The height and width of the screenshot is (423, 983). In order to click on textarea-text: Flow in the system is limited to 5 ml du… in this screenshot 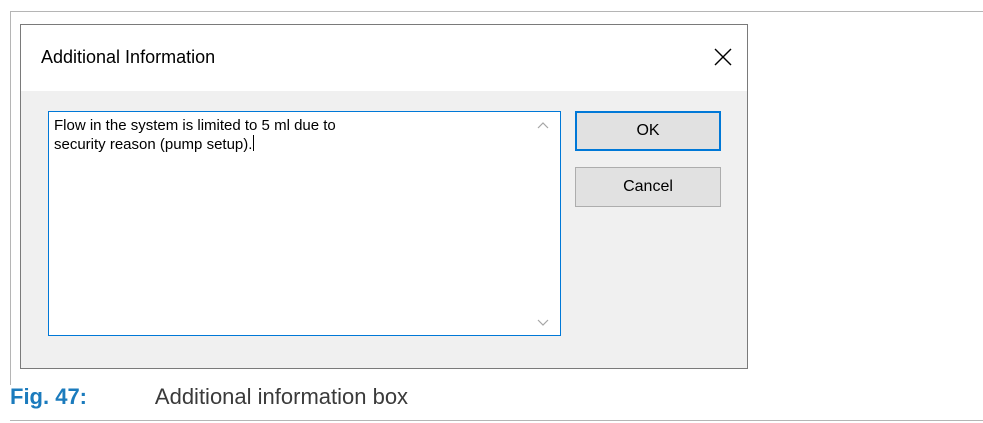, I will do `click(195, 135)`.